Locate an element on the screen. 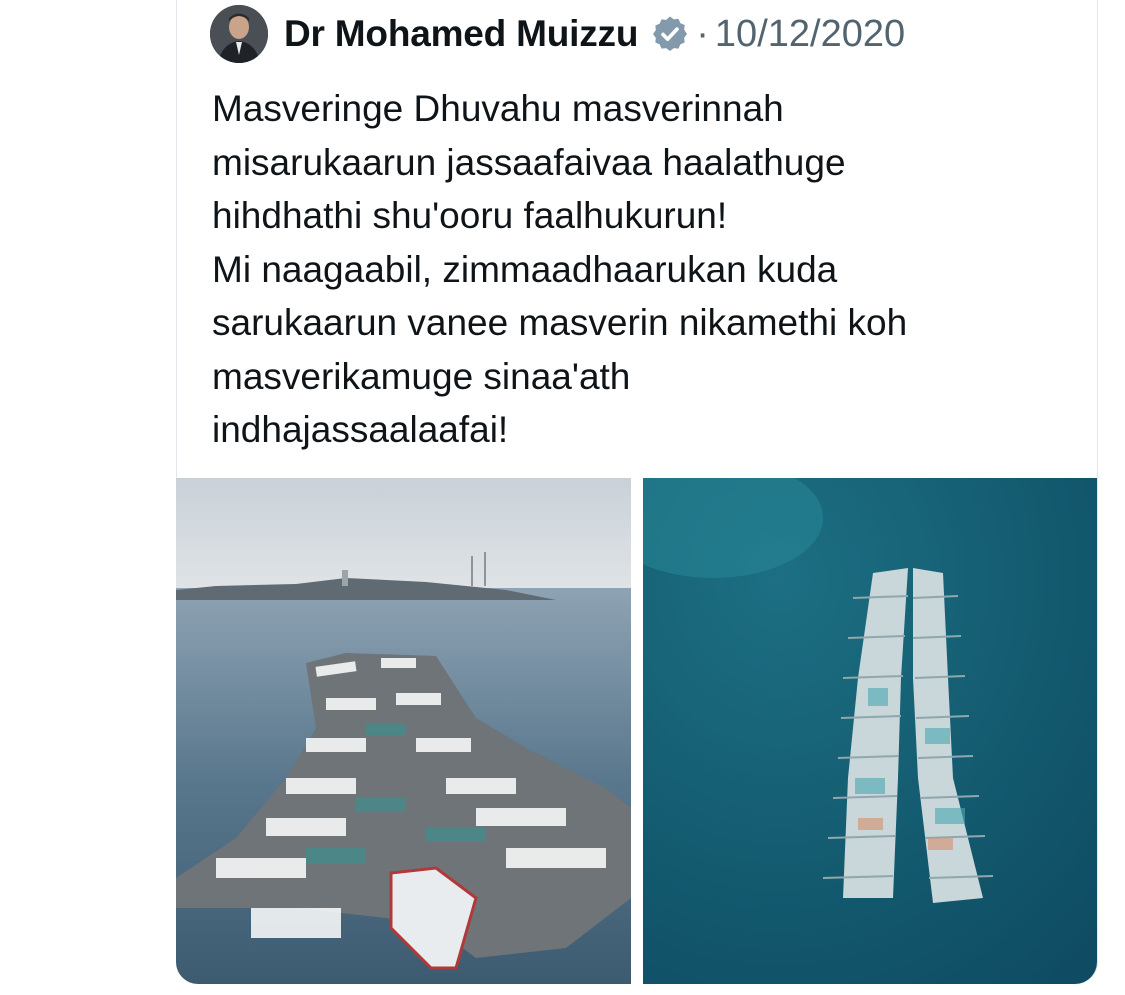  avatar-image is located at coordinates (239, 34).